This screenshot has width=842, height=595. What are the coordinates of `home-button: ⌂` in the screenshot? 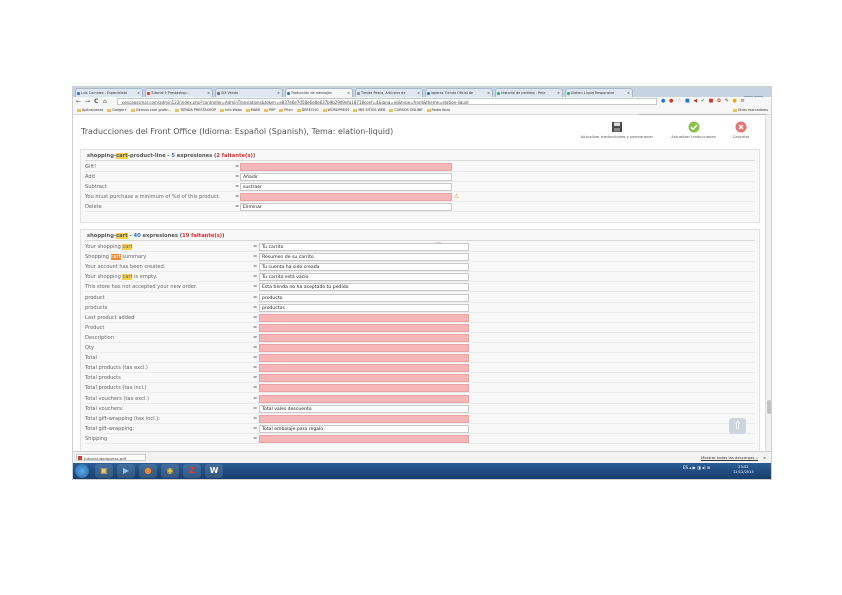 It's located at (105, 101).